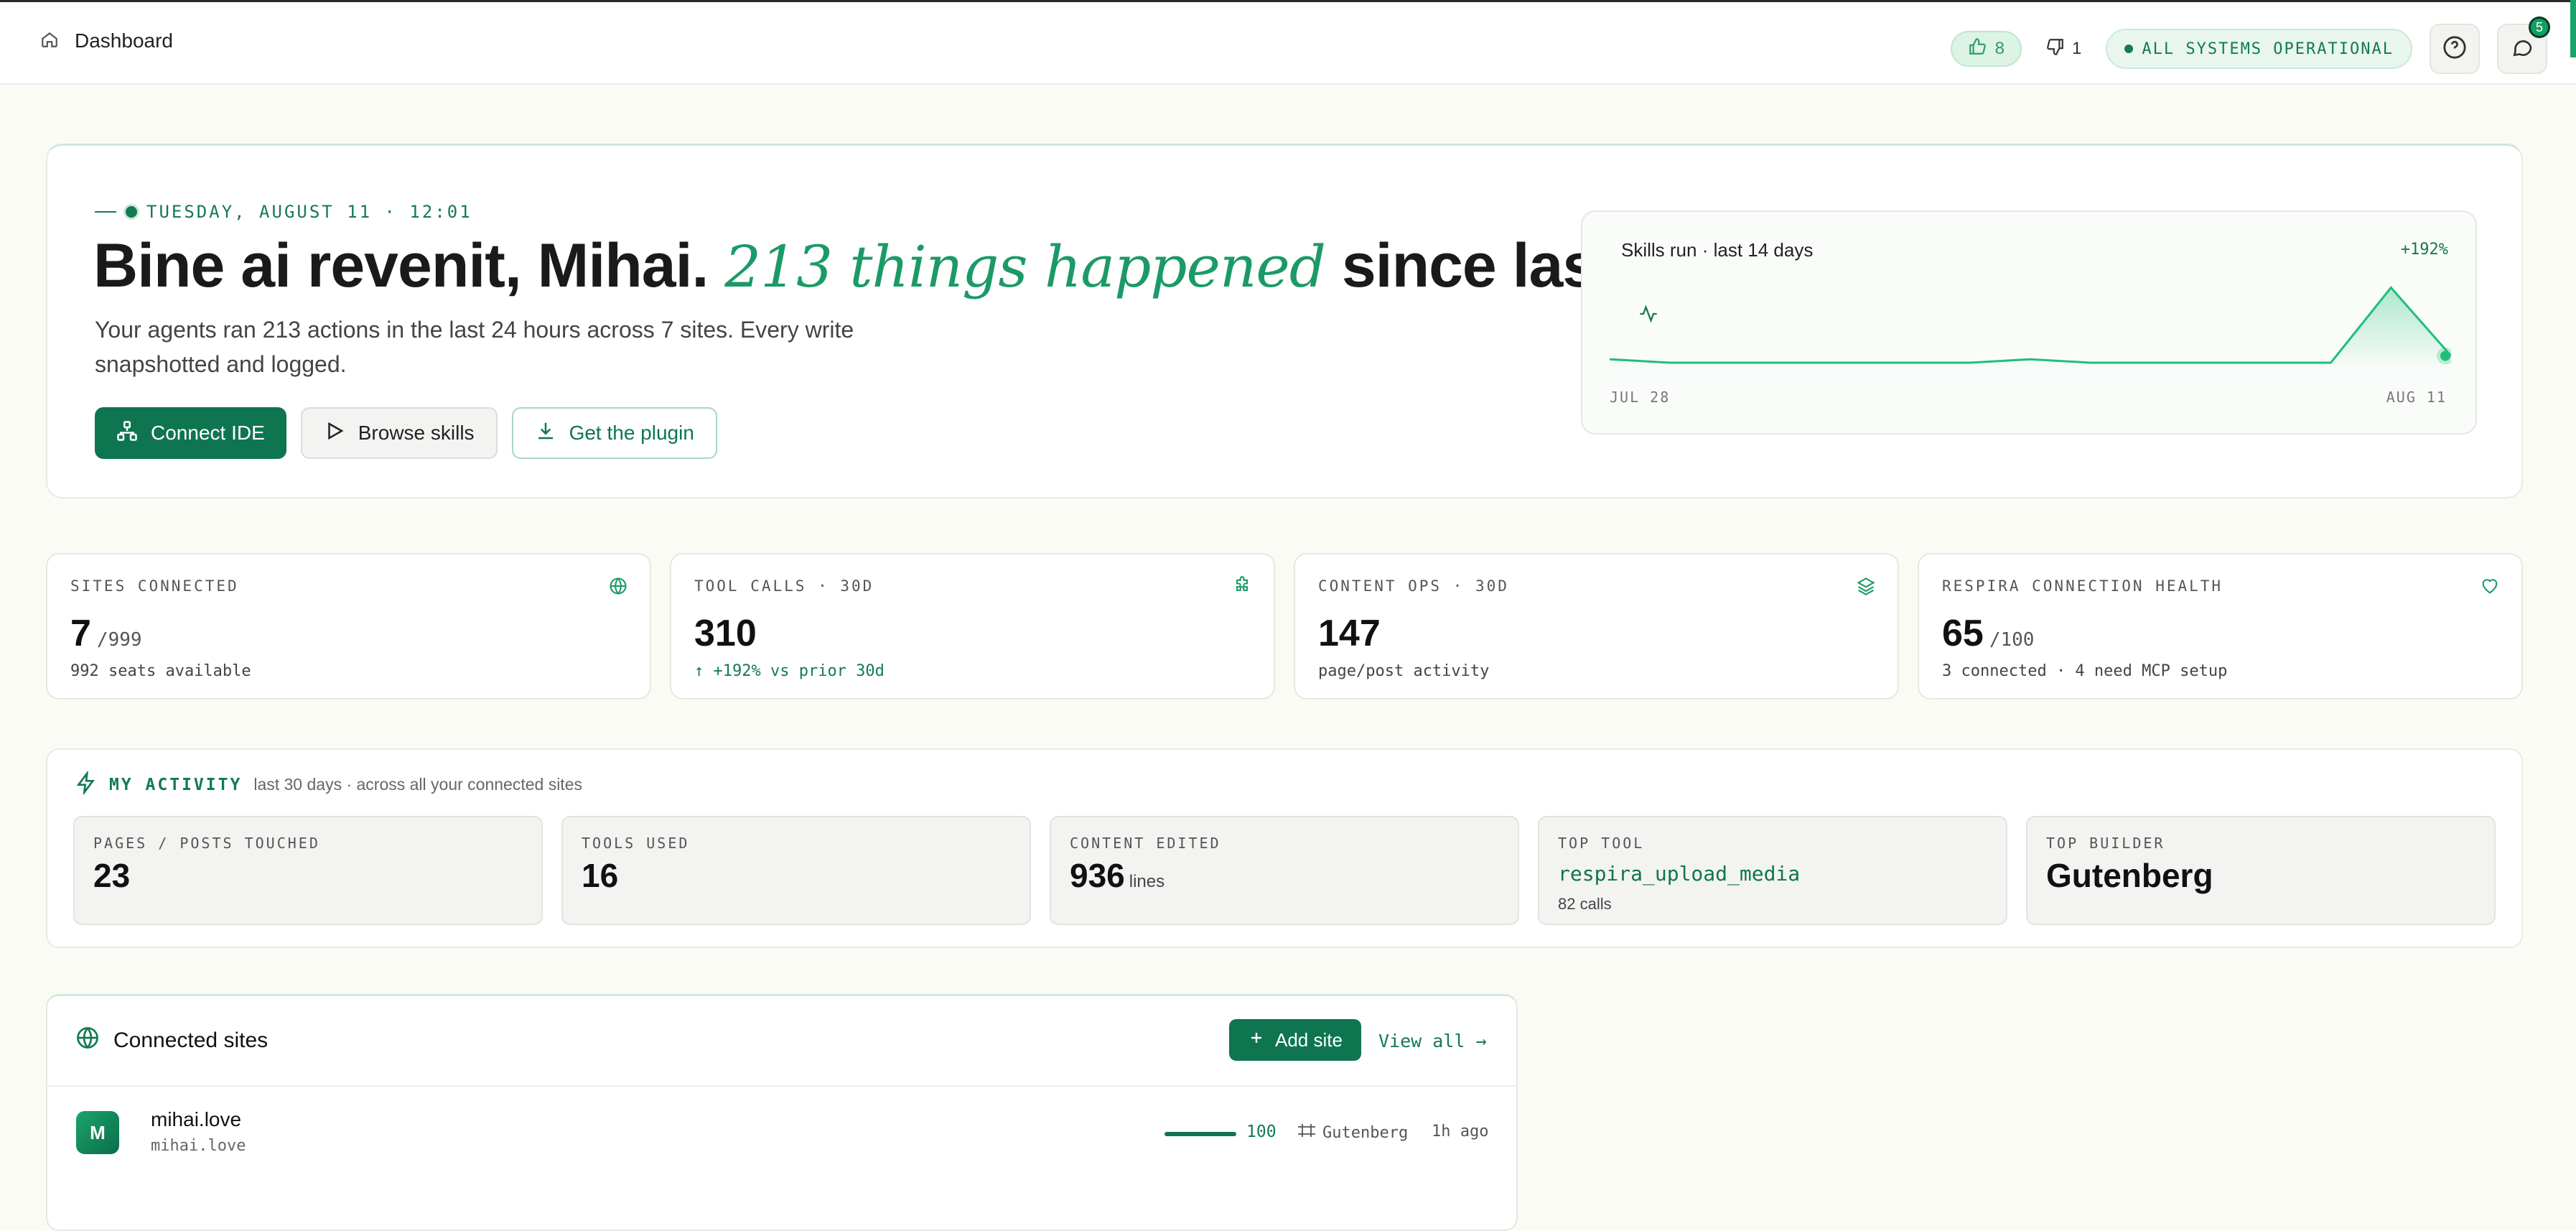  I want to click on get-plugin-button: Get the plugin, so click(614, 433).